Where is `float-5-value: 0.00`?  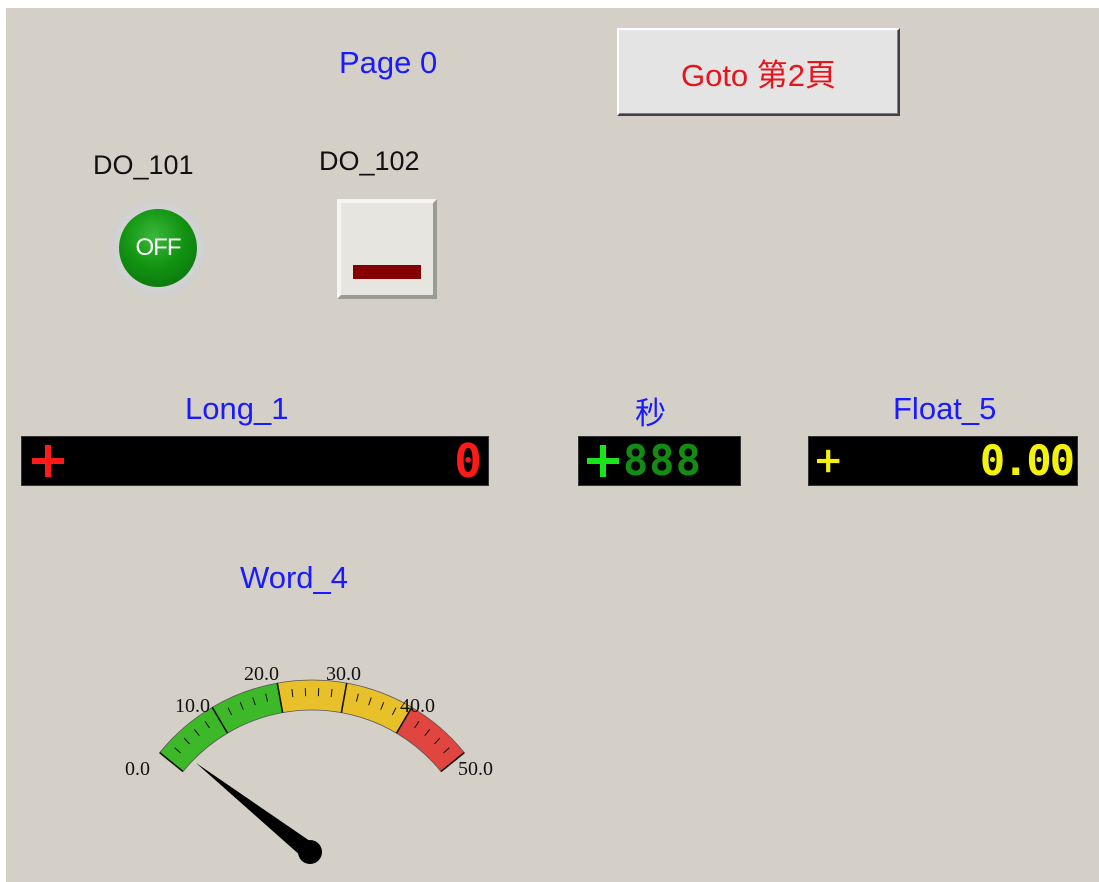 float-5-value: 0.00 is located at coordinates (1027, 460).